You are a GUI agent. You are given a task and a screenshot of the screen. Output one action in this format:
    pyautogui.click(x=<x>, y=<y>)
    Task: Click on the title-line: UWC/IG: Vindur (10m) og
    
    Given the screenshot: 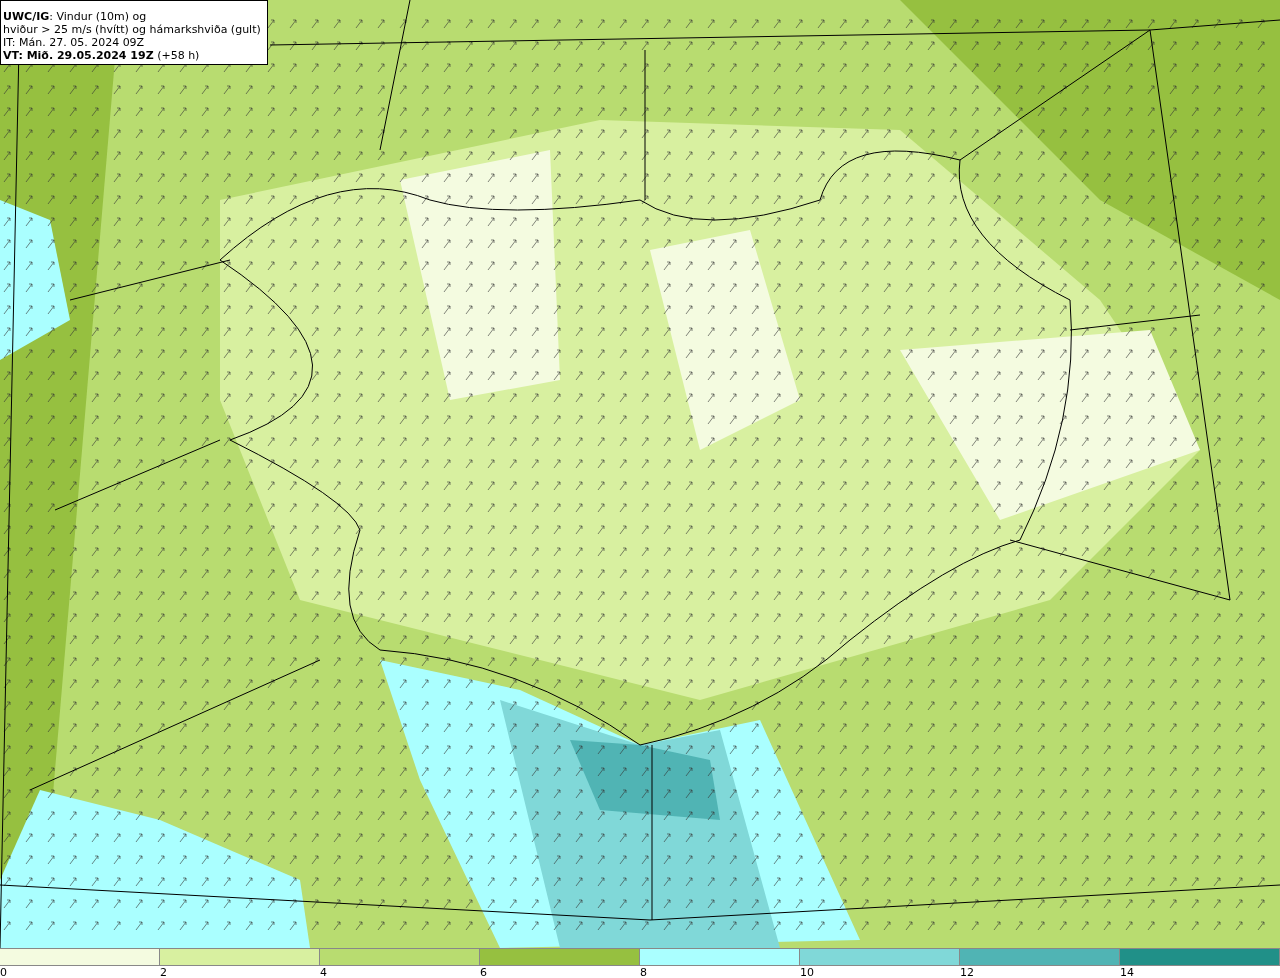 What is the action you would take?
    pyautogui.click(x=75, y=16)
    